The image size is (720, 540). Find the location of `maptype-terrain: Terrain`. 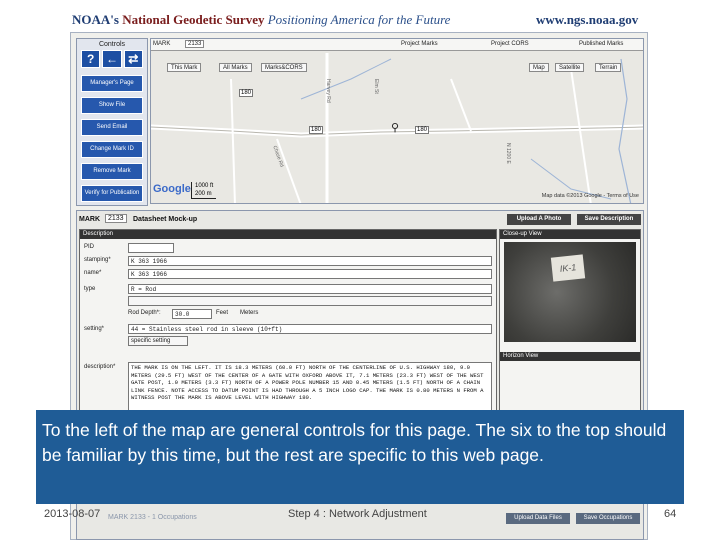

maptype-terrain: Terrain is located at coordinates (608, 67).